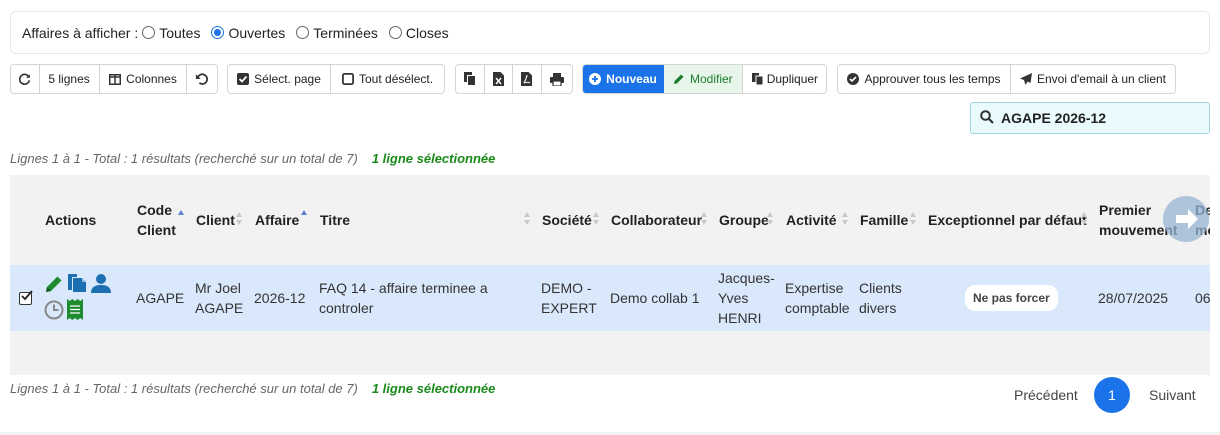 This screenshot has height=435, width=1220. I want to click on copy-icon, so click(469, 79).